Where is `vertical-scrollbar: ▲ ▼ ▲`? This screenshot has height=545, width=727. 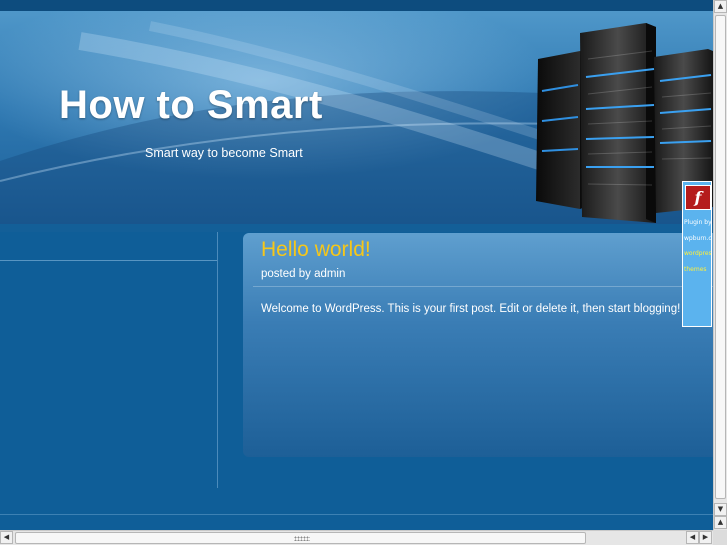 vertical-scrollbar: ▲ ▼ ▲ is located at coordinates (720, 265).